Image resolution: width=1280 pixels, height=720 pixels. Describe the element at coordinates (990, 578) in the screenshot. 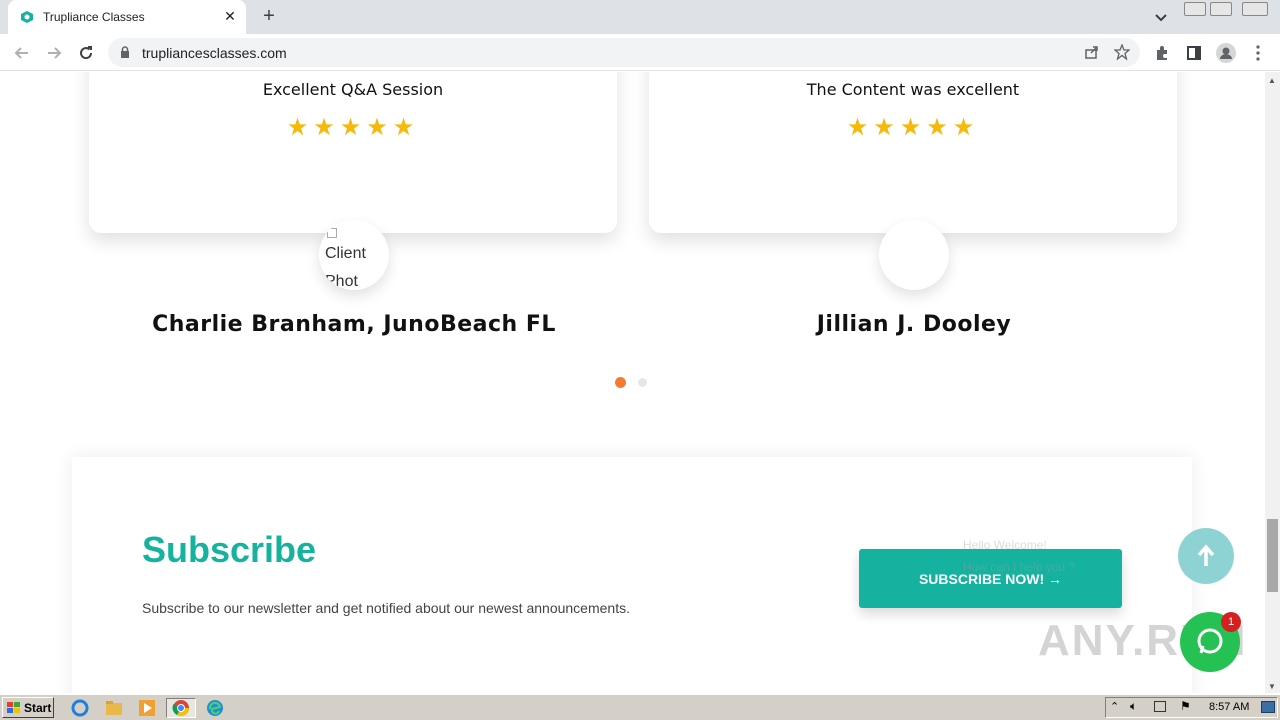

I see `subscribe-now-button: SUBSCRIBE NOW! →` at that location.